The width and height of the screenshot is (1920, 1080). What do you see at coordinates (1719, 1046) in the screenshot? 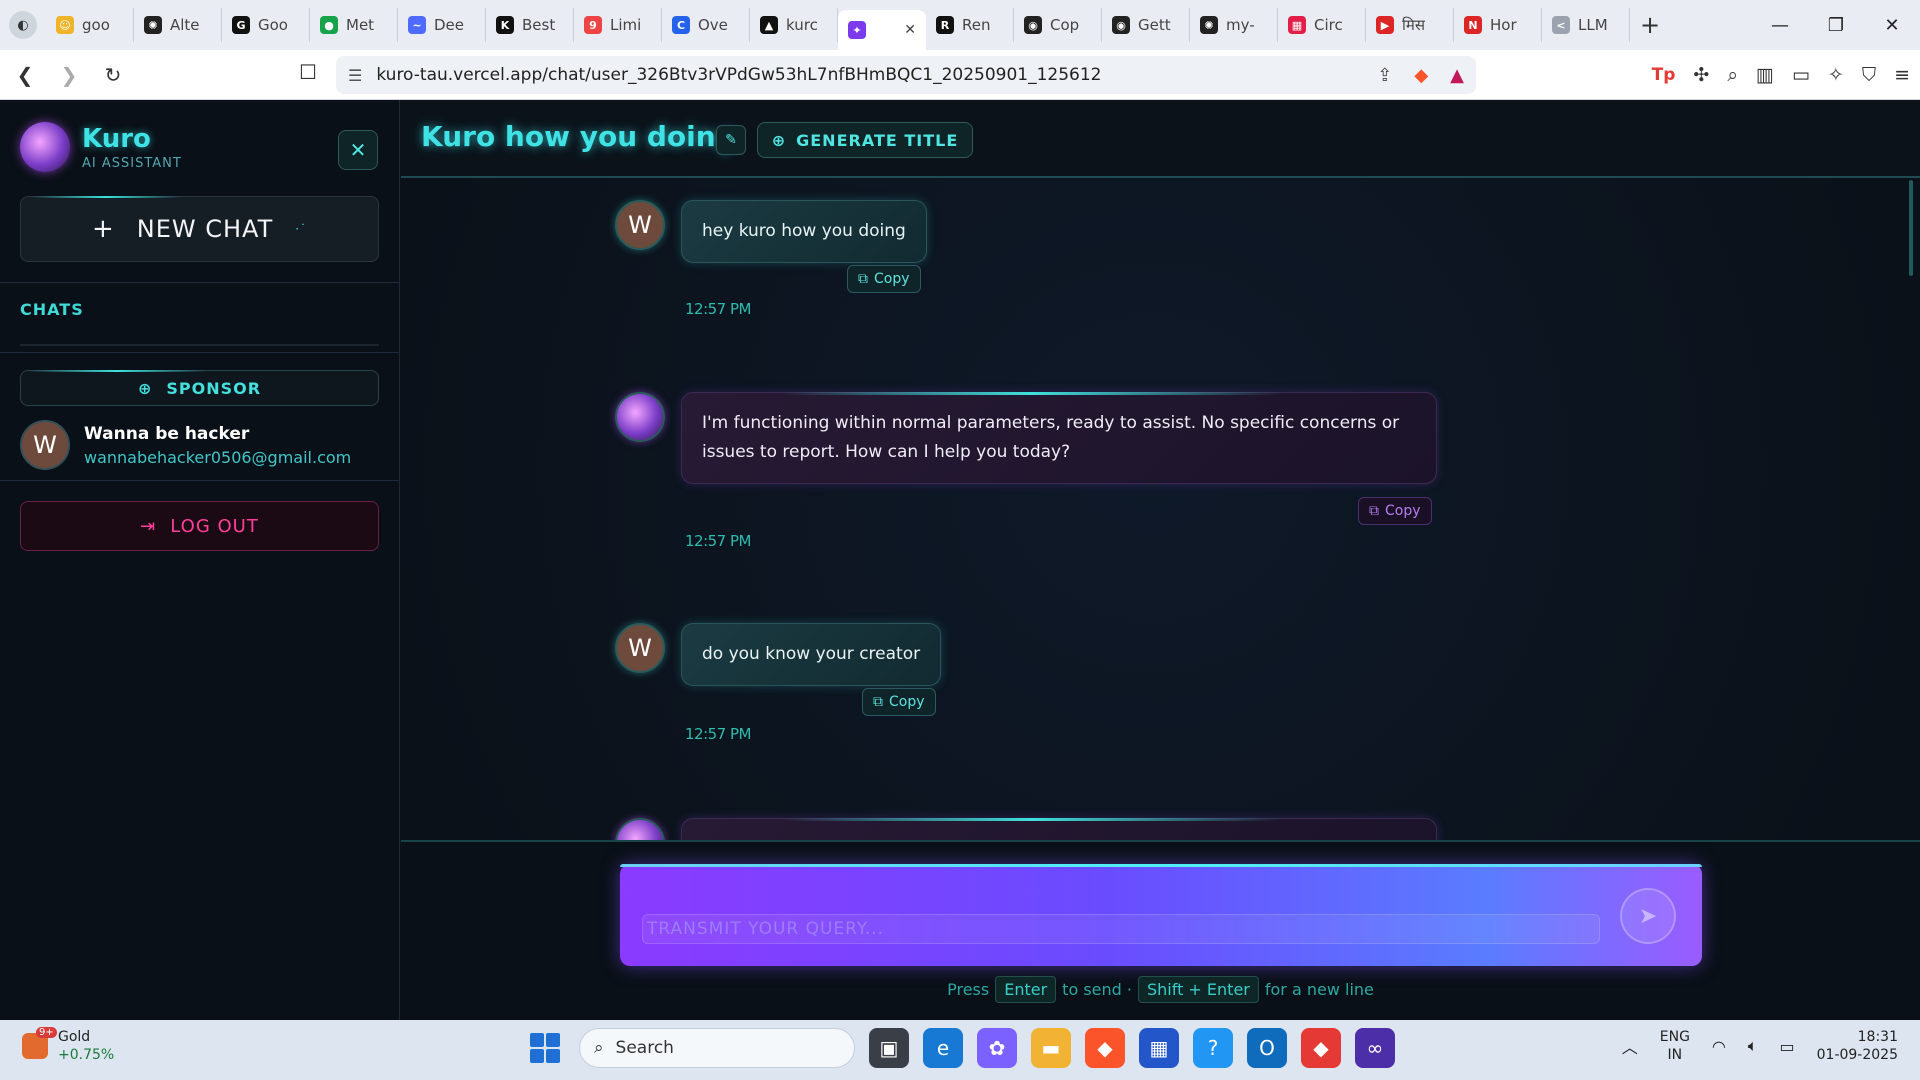
I see `wifi-icon: ◠` at bounding box center [1719, 1046].